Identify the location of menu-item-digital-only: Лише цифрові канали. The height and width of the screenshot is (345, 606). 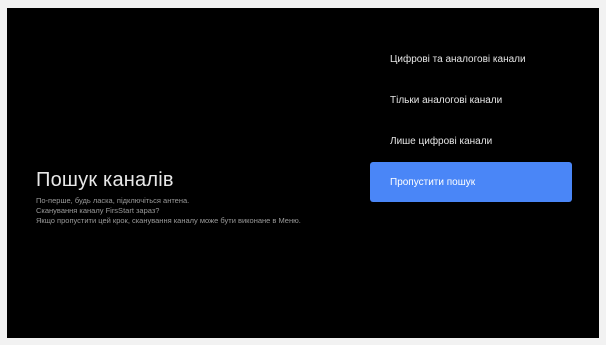
(471, 141).